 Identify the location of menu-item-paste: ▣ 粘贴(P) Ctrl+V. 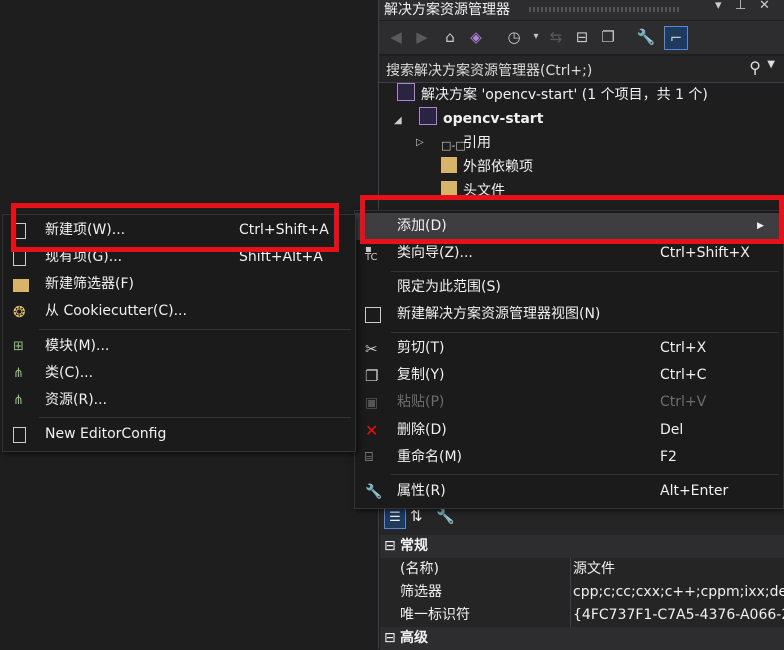
(568, 402).